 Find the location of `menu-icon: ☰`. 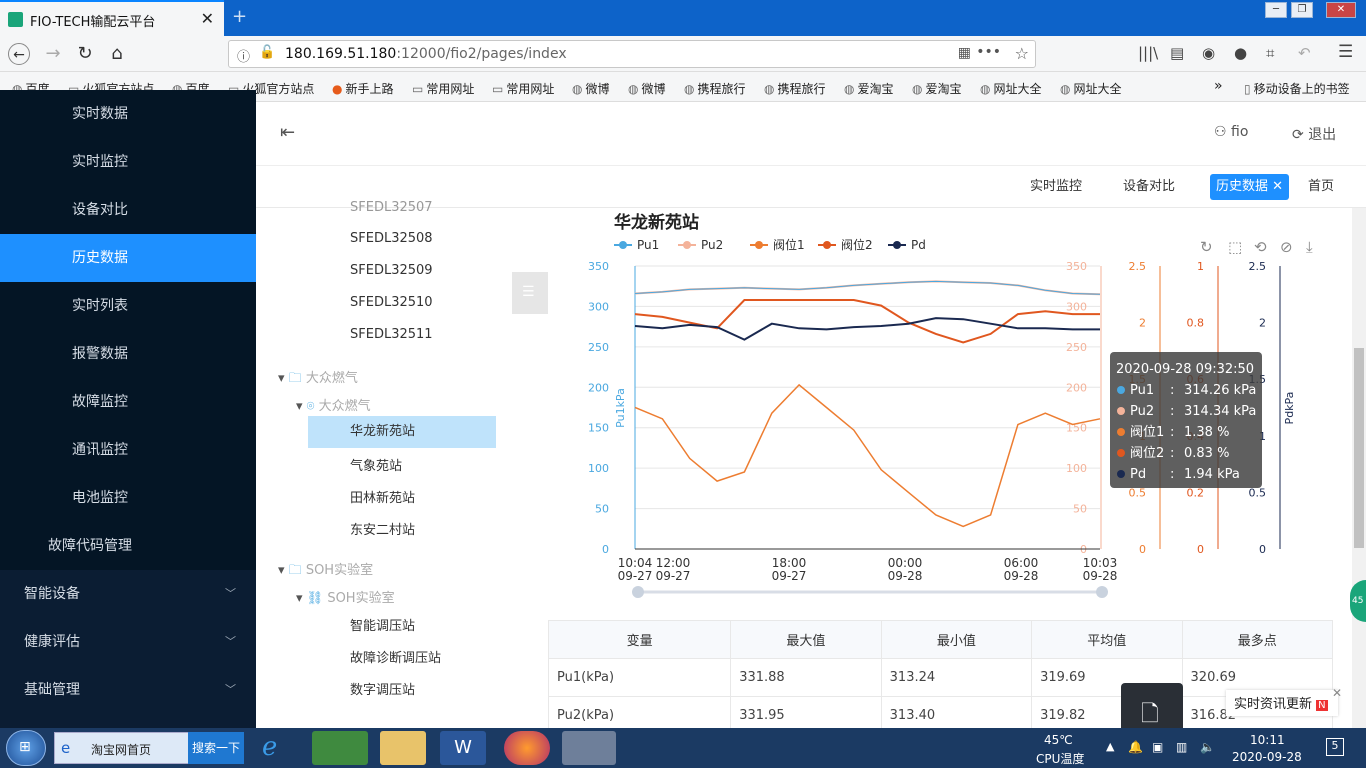

menu-icon: ☰ is located at coordinates (1345, 52).